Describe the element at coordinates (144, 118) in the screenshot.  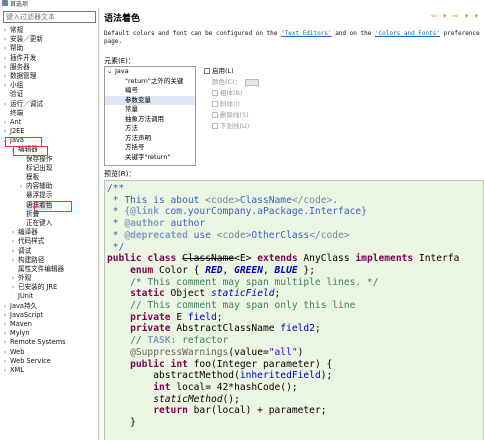
I see `element-list-item-label: 抽象方法调用` at that location.